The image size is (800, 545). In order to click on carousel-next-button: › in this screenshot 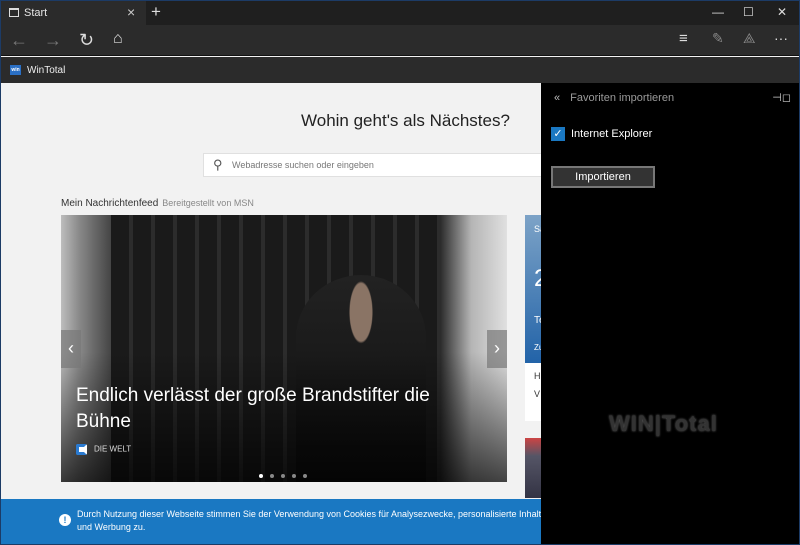, I will do `click(497, 349)`.